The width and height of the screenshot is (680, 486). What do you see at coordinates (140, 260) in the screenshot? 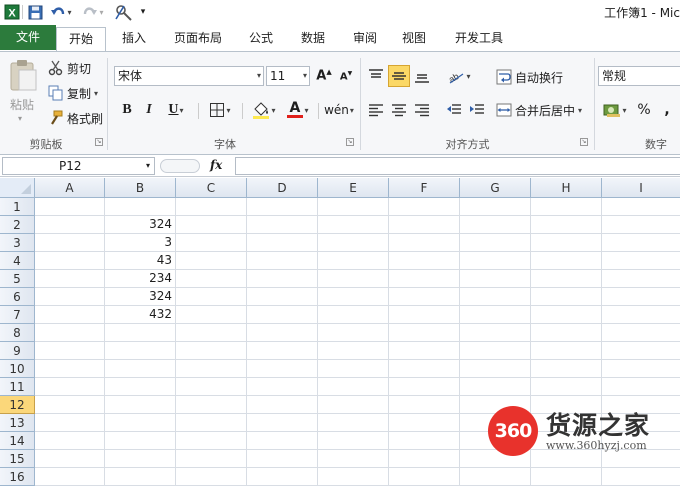
I see `cell-b4: 43` at bounding box center [140, 260].